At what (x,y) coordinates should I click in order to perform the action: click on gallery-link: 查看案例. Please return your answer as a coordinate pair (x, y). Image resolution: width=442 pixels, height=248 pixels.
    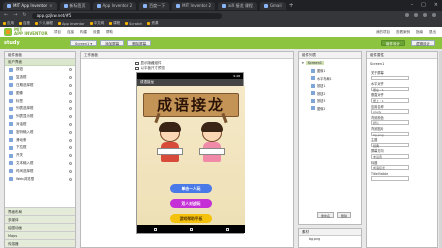
    Looking at the image, I should click on (403, 32).